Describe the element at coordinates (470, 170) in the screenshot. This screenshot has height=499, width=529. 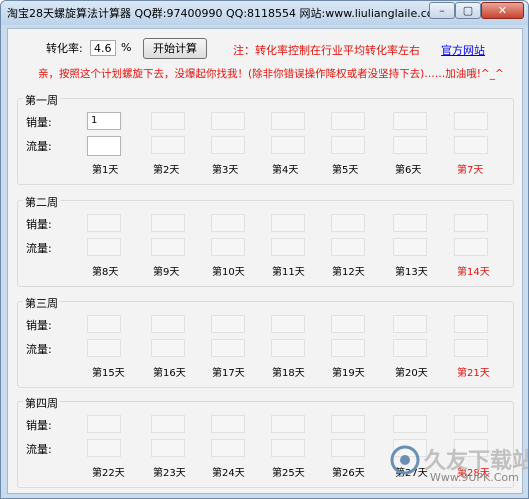
I see `day-label: 第7天` at that location.